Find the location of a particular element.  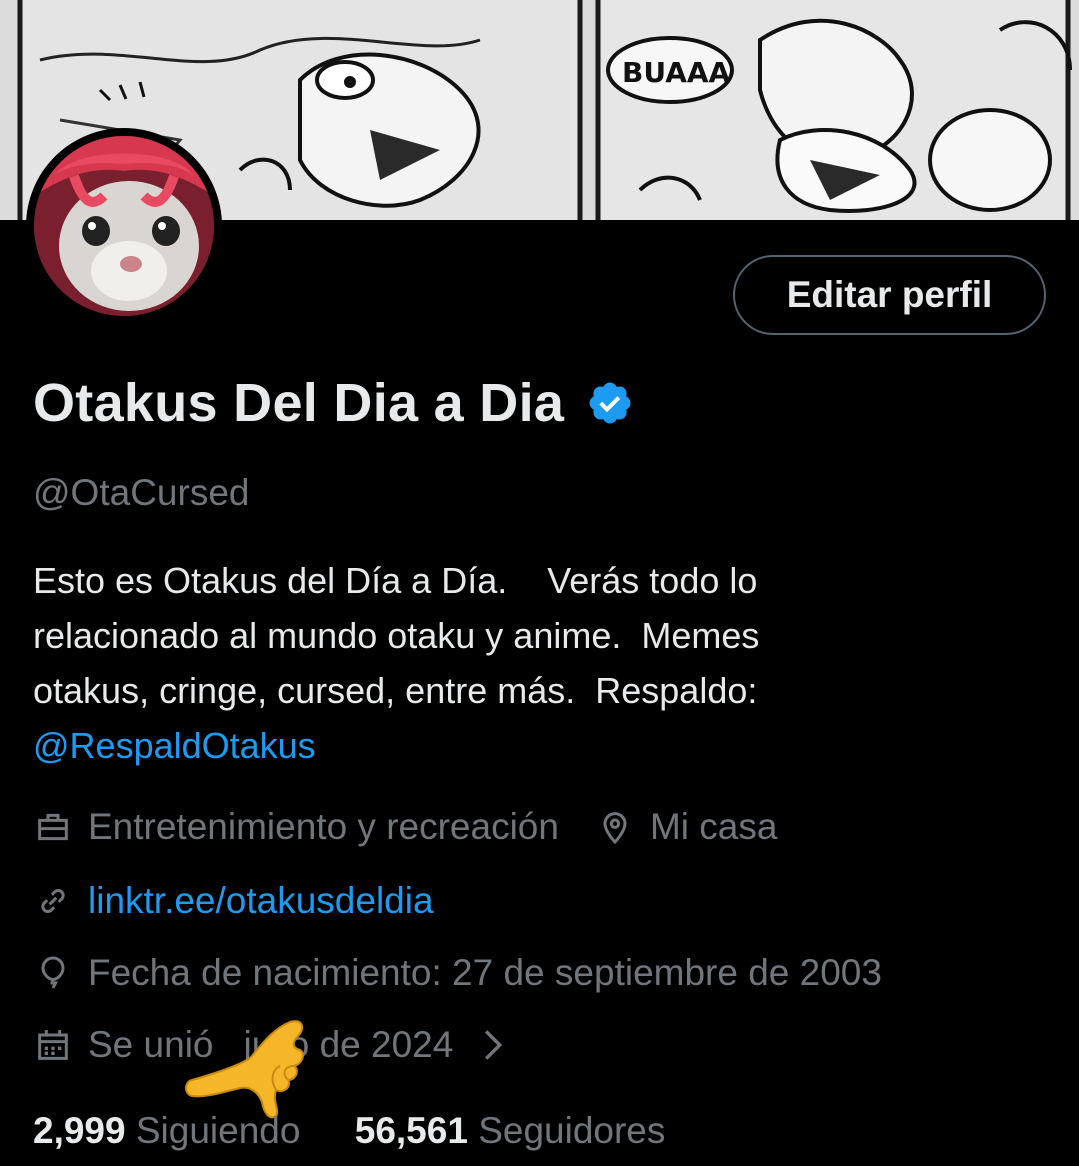

display-name: Otakus Del Dia a Dia is located at coordinates (299, 403).